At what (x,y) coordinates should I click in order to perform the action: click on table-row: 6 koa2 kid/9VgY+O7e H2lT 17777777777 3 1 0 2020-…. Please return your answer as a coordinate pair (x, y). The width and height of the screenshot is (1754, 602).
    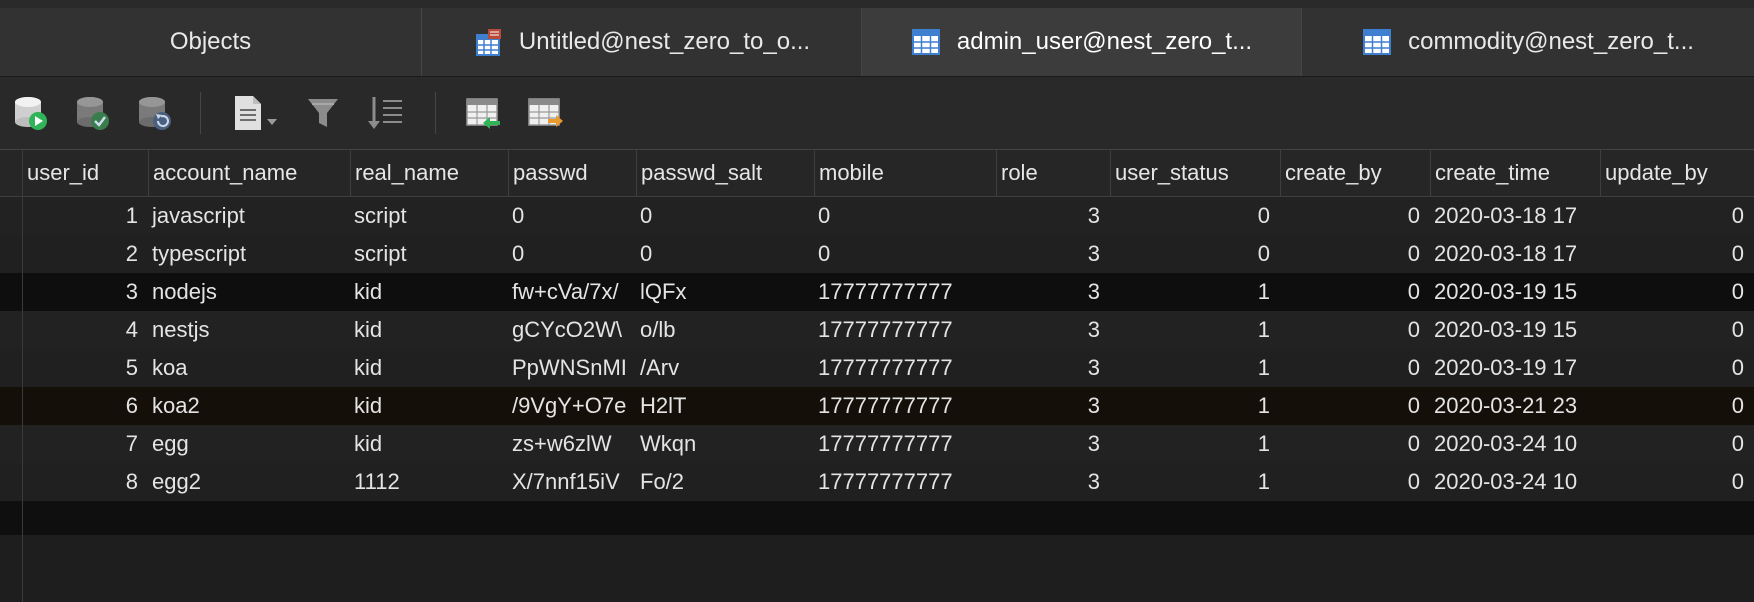
    Looking at the image, I should click on (877, 406).